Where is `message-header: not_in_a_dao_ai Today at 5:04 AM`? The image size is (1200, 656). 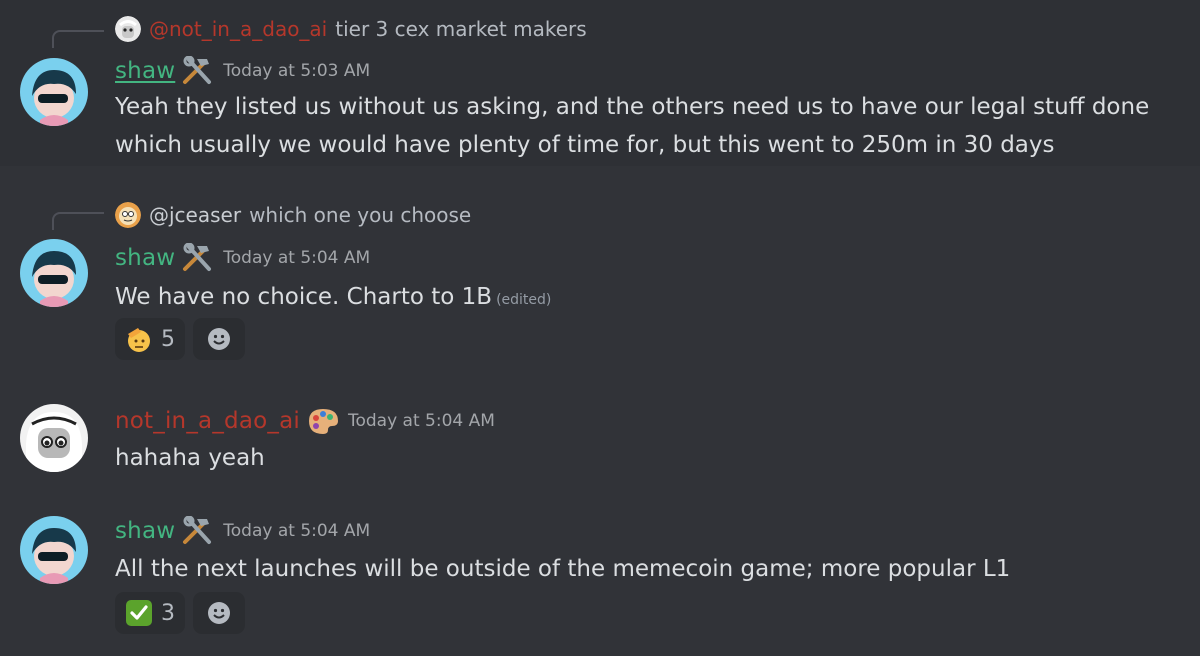 message-header: not_in_a_dao_ai Today at 5:04 AM is located at coordinates (305, 421).